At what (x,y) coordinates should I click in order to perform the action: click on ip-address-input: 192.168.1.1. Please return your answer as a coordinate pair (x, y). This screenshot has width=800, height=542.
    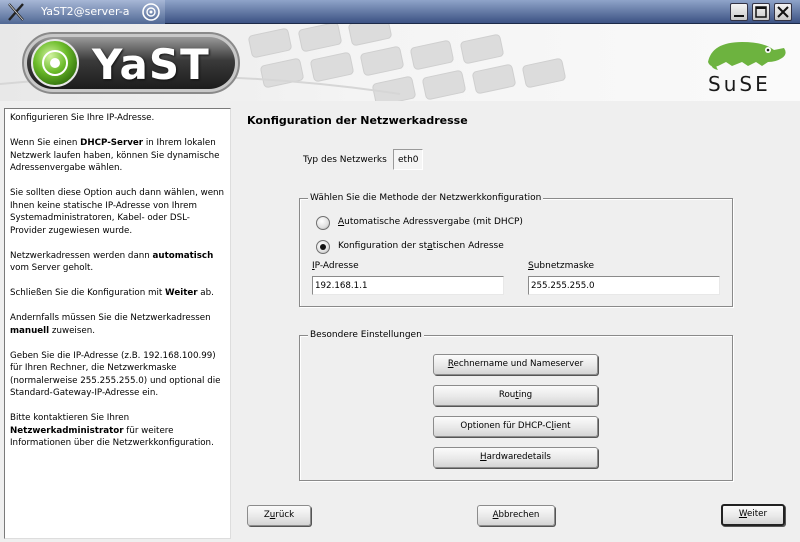
    Looking at the image, I should click on (408, 285).